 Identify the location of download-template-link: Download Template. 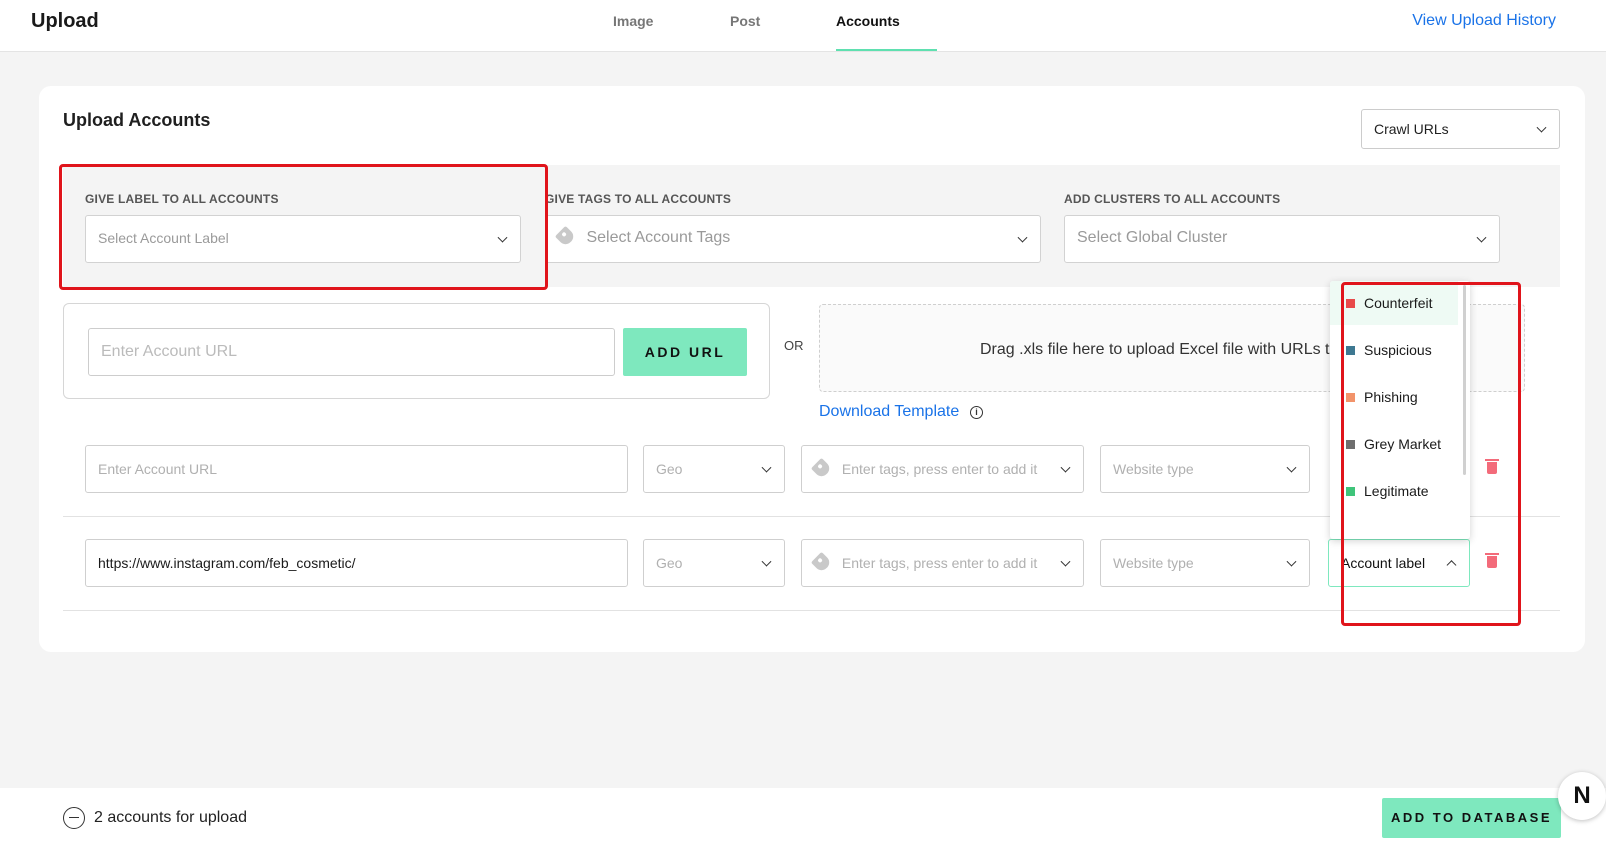
(889, 412).